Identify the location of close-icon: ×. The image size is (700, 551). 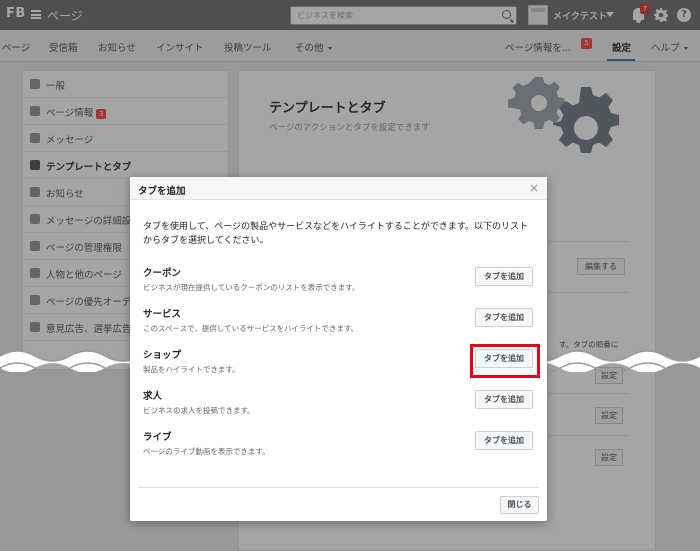
(534, 188).